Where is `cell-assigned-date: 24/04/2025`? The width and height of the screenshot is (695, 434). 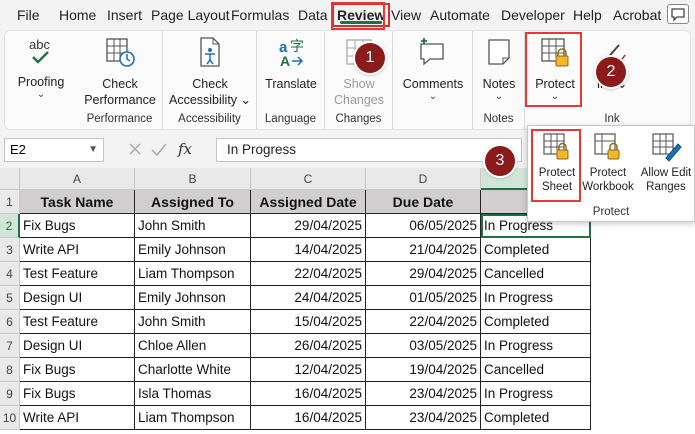
cell-assigned-date: 24/04/2025 is located at coordinates (308, 298).